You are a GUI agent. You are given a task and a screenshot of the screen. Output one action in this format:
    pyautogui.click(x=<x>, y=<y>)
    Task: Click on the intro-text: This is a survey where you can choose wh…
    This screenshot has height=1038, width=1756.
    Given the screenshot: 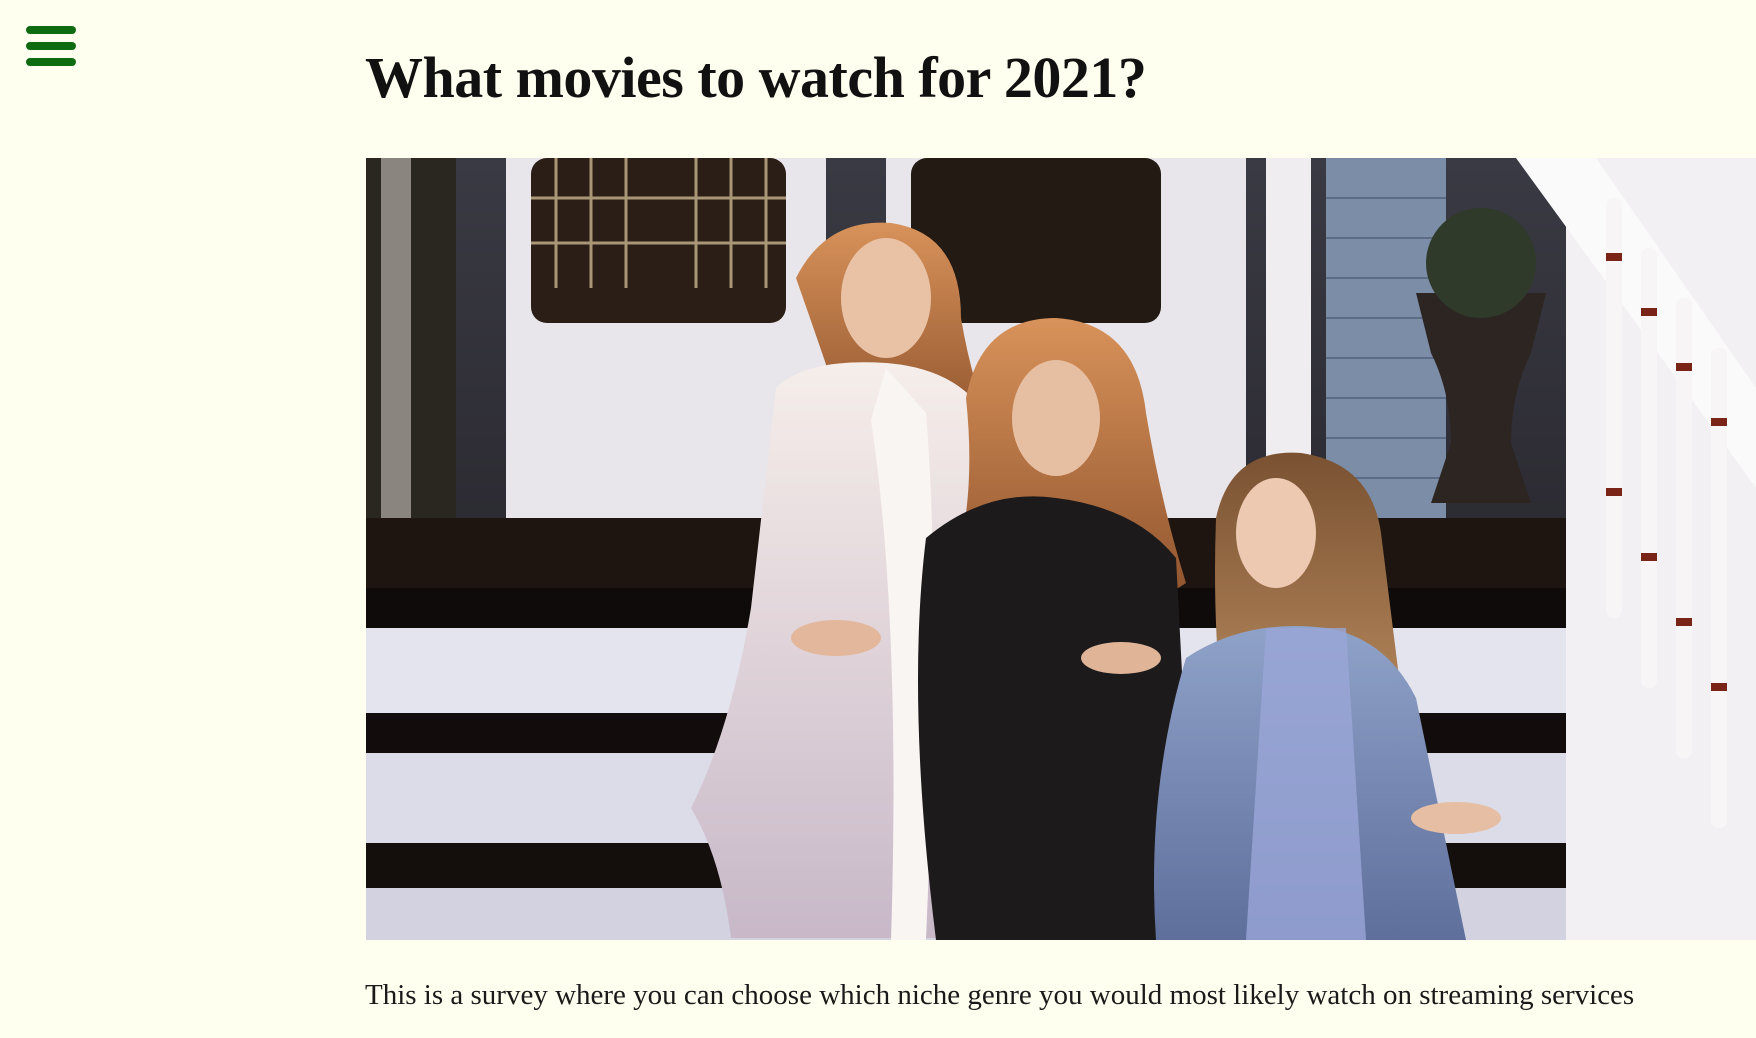 What is the action you would take?
    pyautogui.click(x=1000, y=995)
    